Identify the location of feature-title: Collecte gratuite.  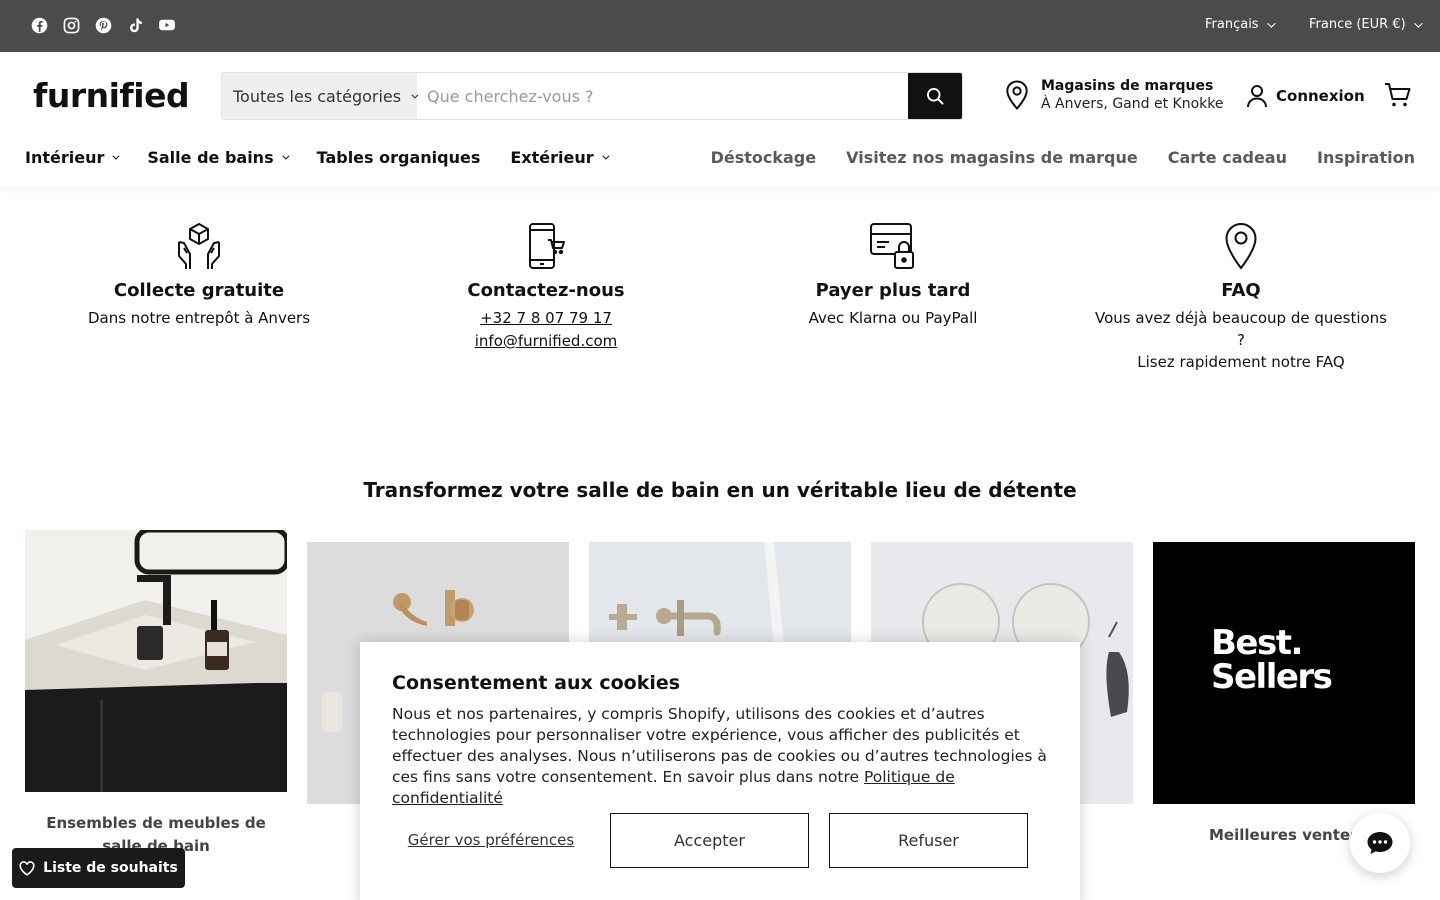
(199, 290).